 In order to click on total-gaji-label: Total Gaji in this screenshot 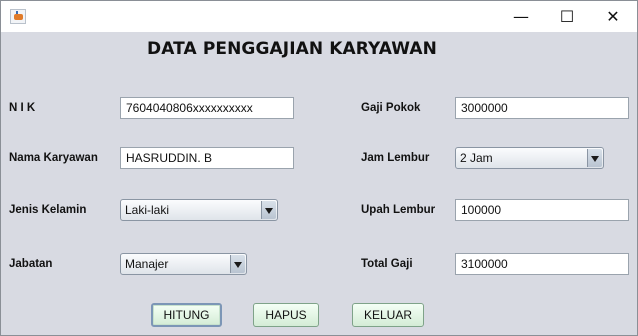, I will do `click(387, 264)`.